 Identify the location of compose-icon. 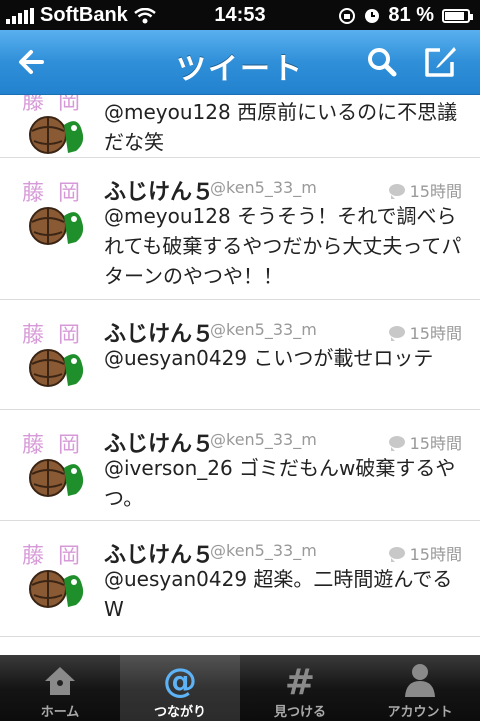
(440, 62).